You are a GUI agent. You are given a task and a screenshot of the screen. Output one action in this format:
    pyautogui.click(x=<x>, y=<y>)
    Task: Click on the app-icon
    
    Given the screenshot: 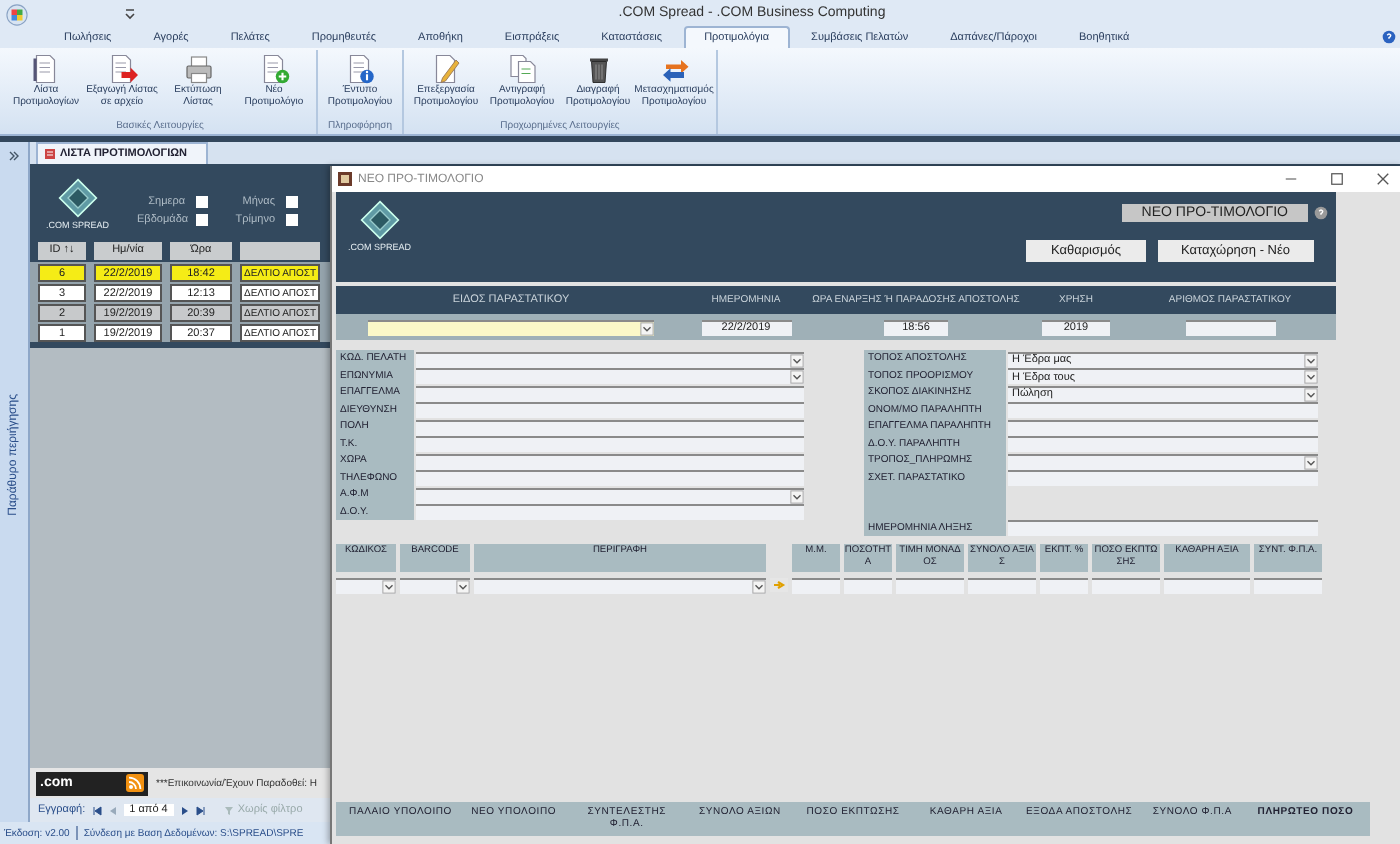 What is the action you would take?
    pyautogui.click(x=345, y=179)
    